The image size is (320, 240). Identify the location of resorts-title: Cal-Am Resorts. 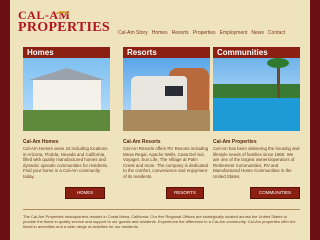
(142, 142).